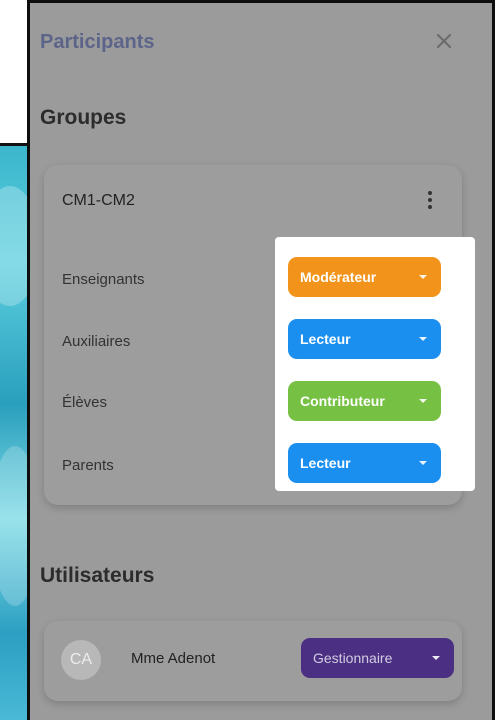 The image size is (497, 720). I want to click on groups-section-title: Groupes, so click(83, 117).